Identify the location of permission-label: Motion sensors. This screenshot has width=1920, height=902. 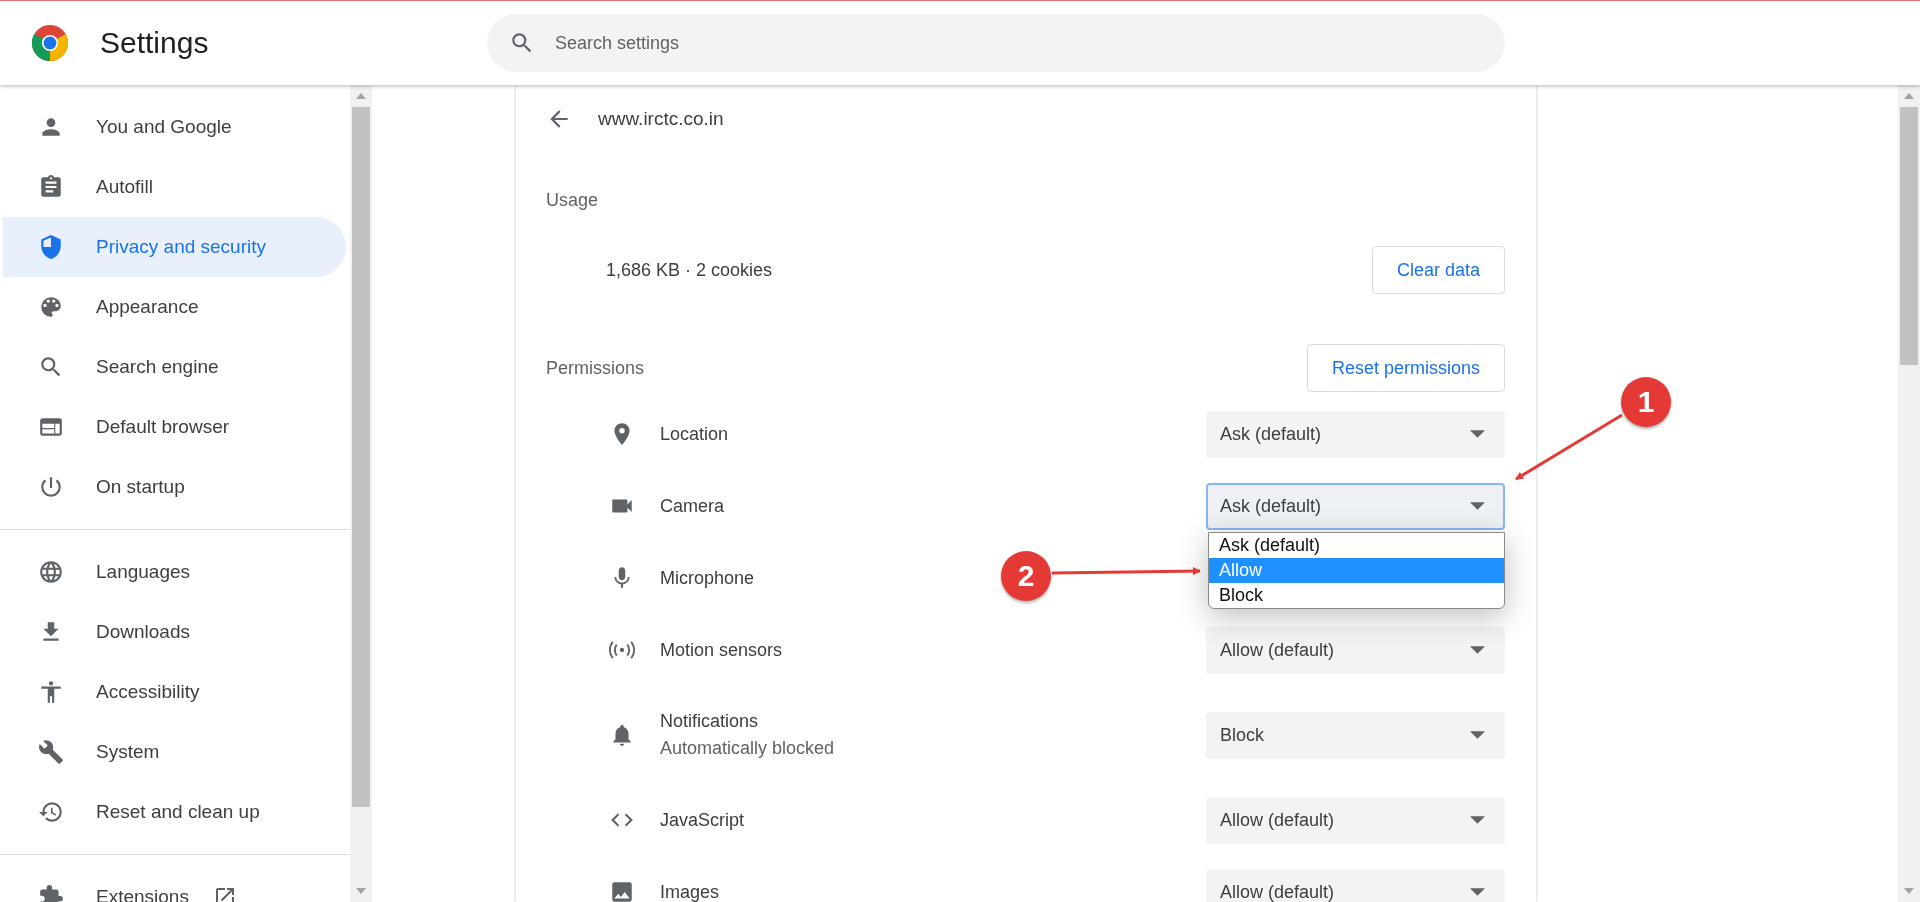
(721, 650).